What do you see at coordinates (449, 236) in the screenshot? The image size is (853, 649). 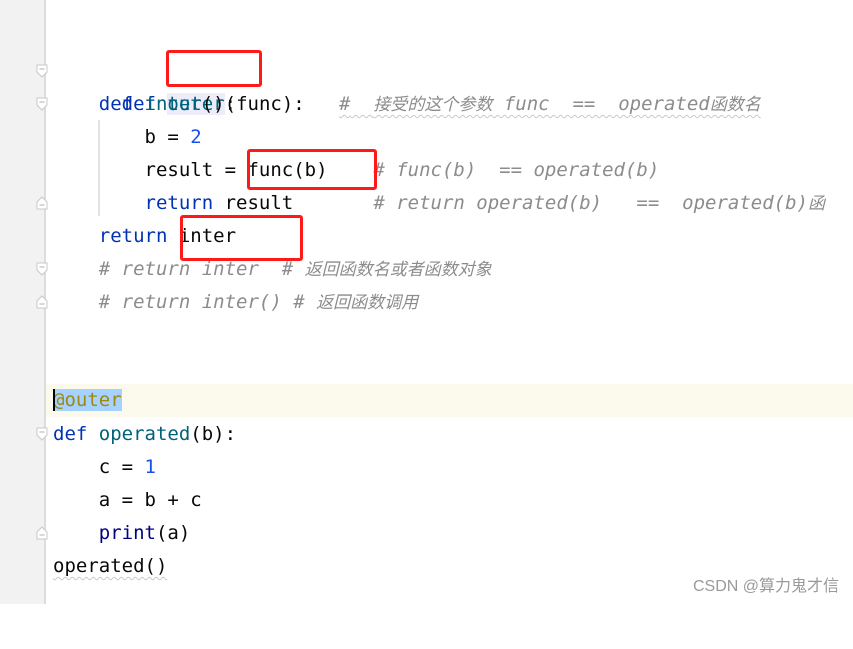 I see `code-line-6: return inter` at bounding box center [449, 236].